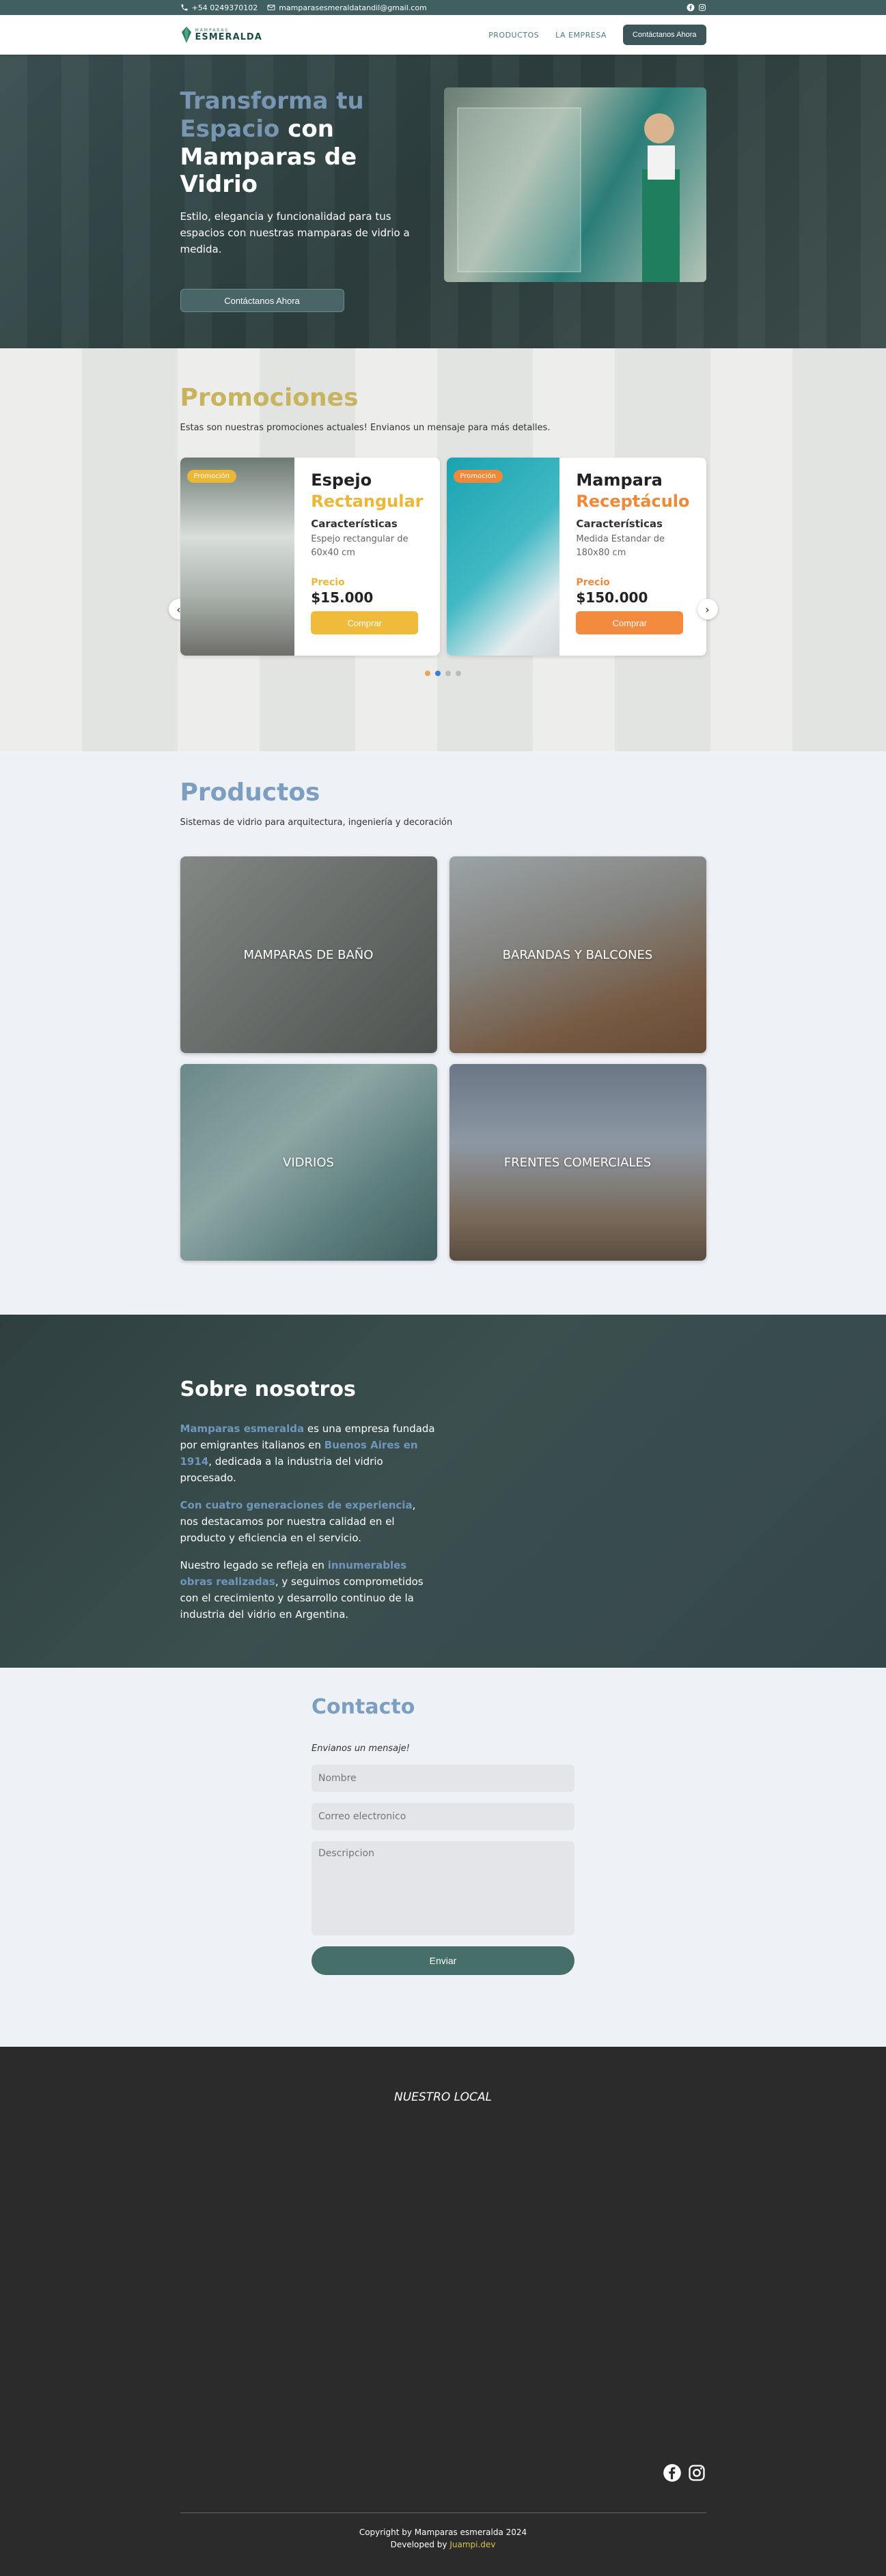 Image resolution: width=886 pixels, height=2576 pixels. What do you see at coordinates (269, 398) in the screenshot?
I see `promotions-title: Promociones` at bounding box center [269, 398].